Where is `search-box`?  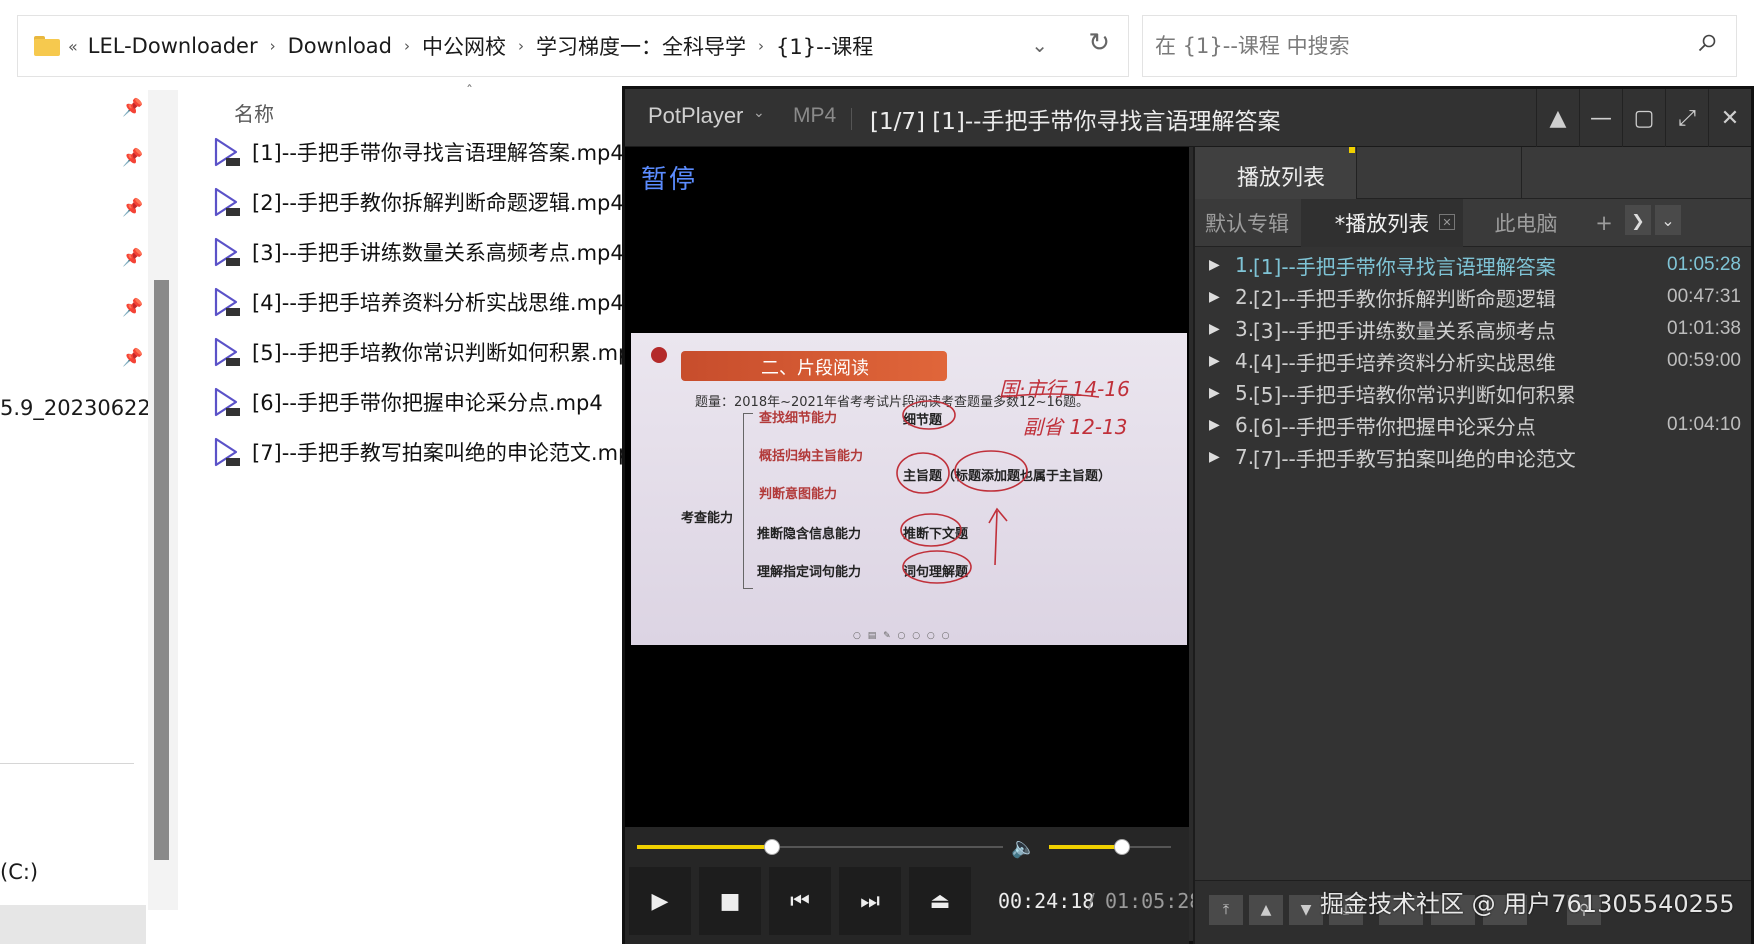
search-box is located at coordinates (1439, 46).